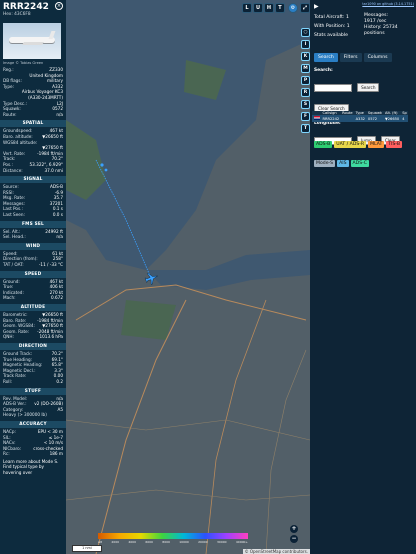 The height and width of the screenshot is (554, 416). I want to click on detail-label: Type:, so click(9, 86).